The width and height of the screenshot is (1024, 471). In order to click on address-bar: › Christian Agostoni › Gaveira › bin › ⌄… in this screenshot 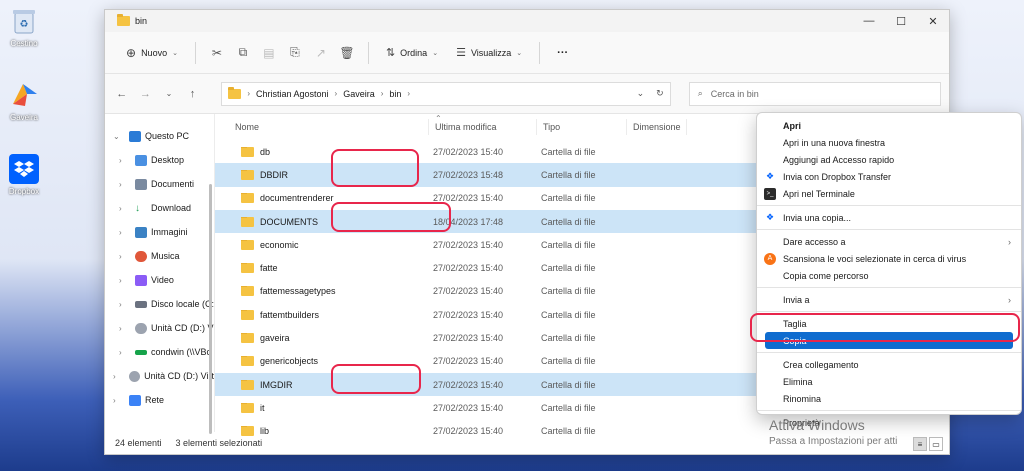, I will do `click(446, 93)`.